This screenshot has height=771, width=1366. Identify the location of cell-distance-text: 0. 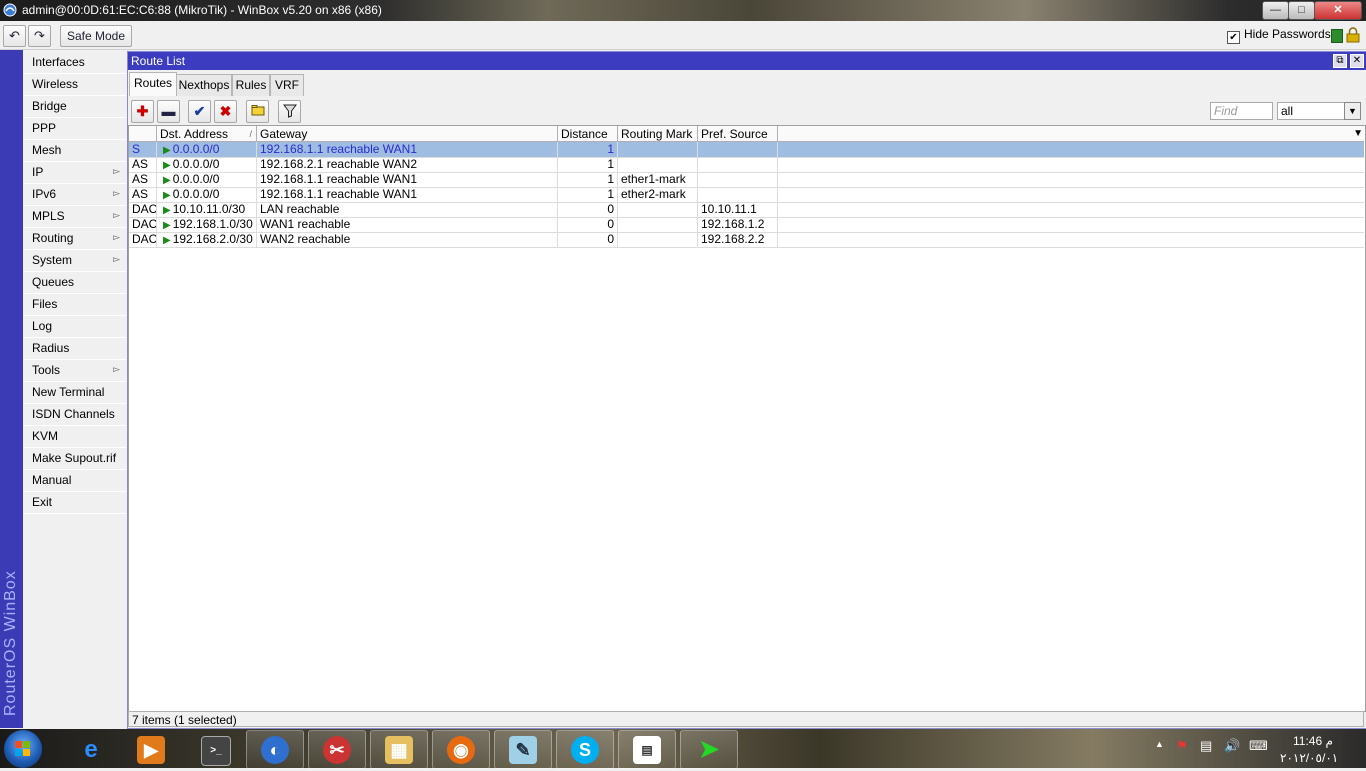
(610, 224).